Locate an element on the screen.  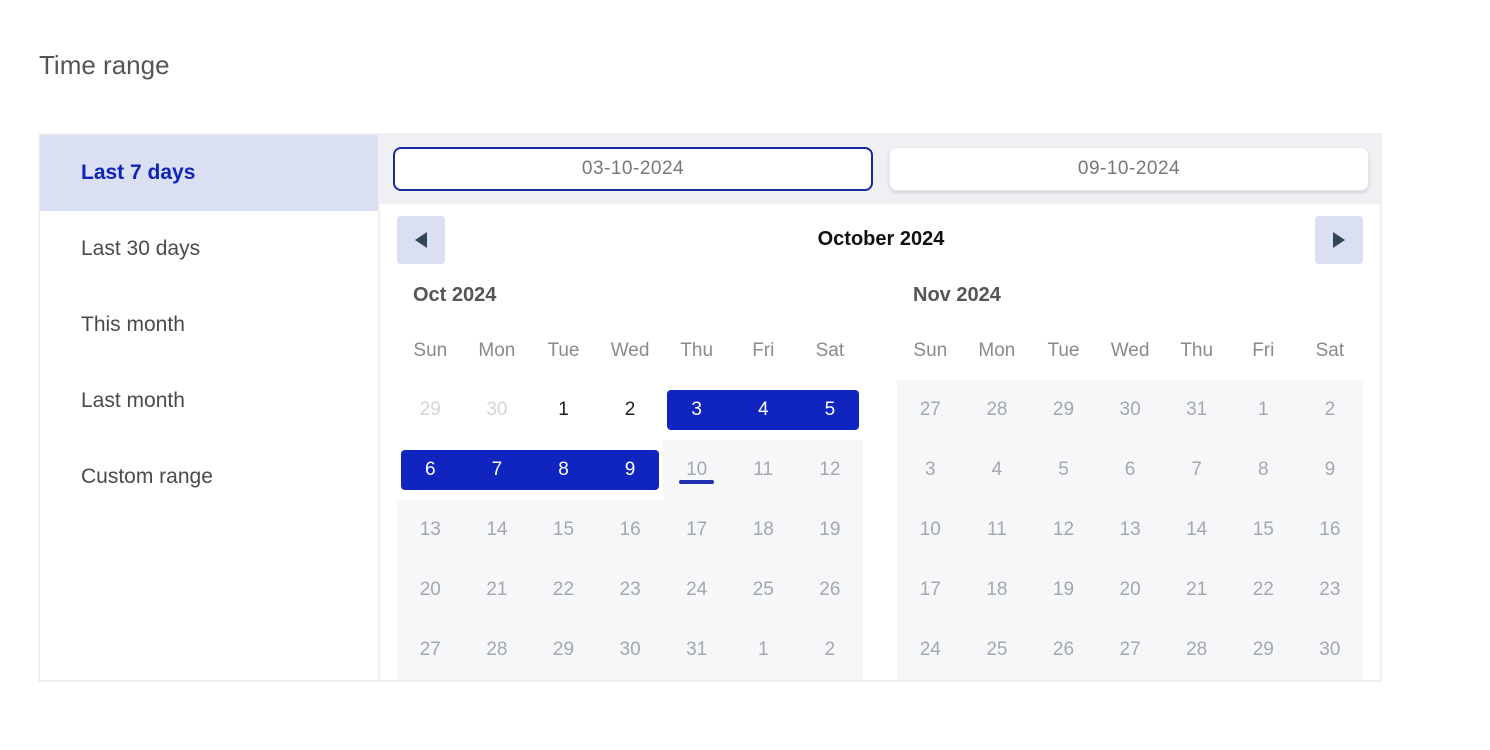
day-number: 2 is located at coordinates (830, 649).